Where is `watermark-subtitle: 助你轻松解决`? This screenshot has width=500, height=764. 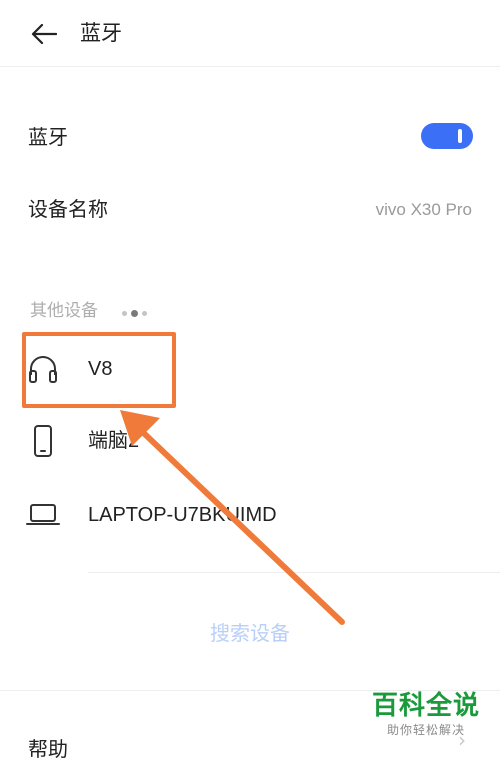 watermark-subtitle: 助你轻松解决 is located at coordinates (426, 730).